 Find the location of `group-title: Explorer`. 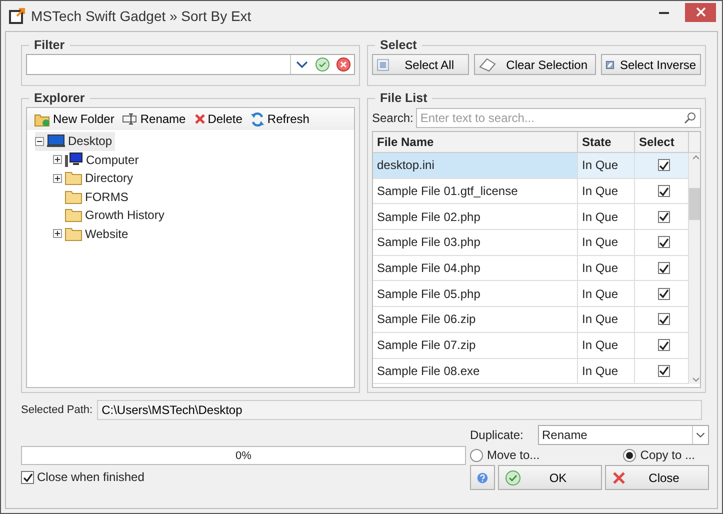

group-title: Explorer is located at coordinates (59, 98).